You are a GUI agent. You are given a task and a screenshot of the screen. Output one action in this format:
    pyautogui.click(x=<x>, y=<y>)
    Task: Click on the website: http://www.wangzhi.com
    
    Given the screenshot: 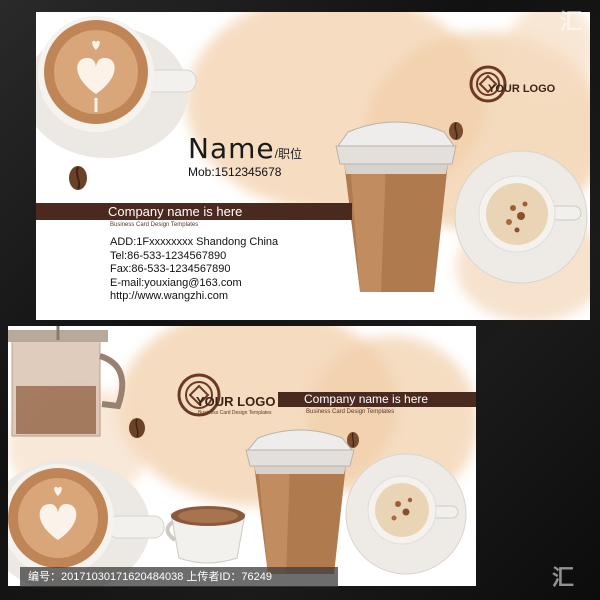 What is the action you would take?
    pyautogui.click(x=169, y=296)
    